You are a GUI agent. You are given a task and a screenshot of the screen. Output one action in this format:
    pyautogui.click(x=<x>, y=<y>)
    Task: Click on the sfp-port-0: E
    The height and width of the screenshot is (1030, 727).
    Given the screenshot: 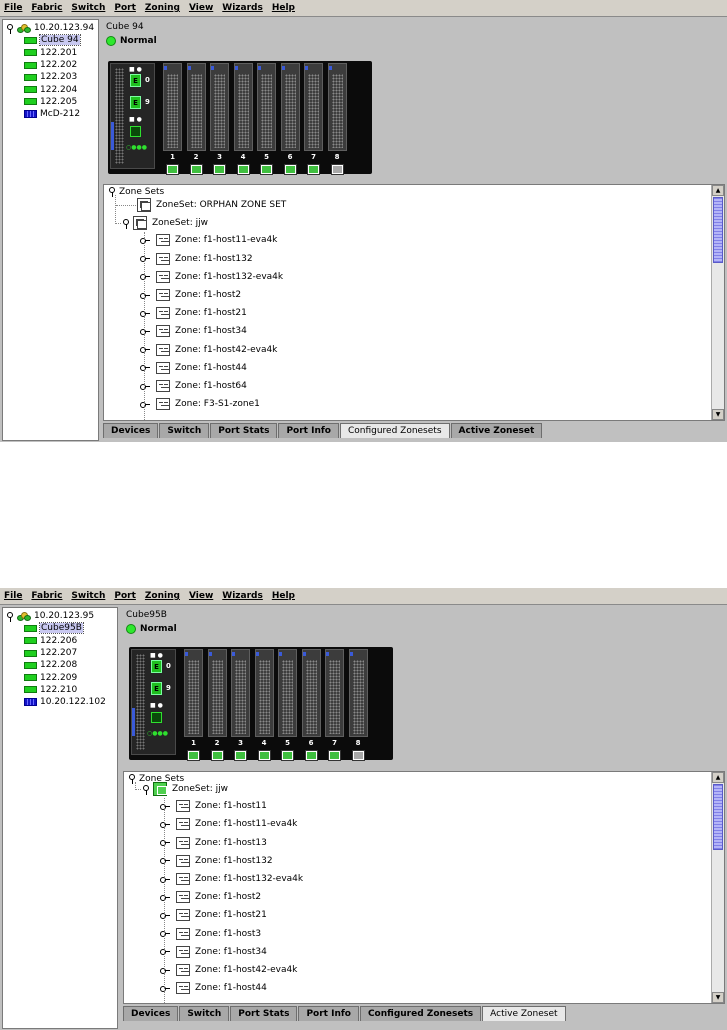 What is the action you would take?
    pyautogui.click(x=156, y=666)
    